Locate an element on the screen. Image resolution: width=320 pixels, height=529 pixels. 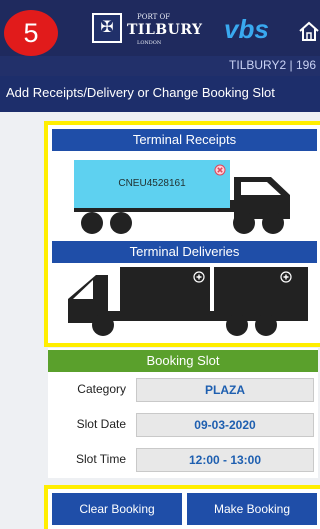
slot-time-value: 12:00 - 13:00 is located at coordinates (225, 460).